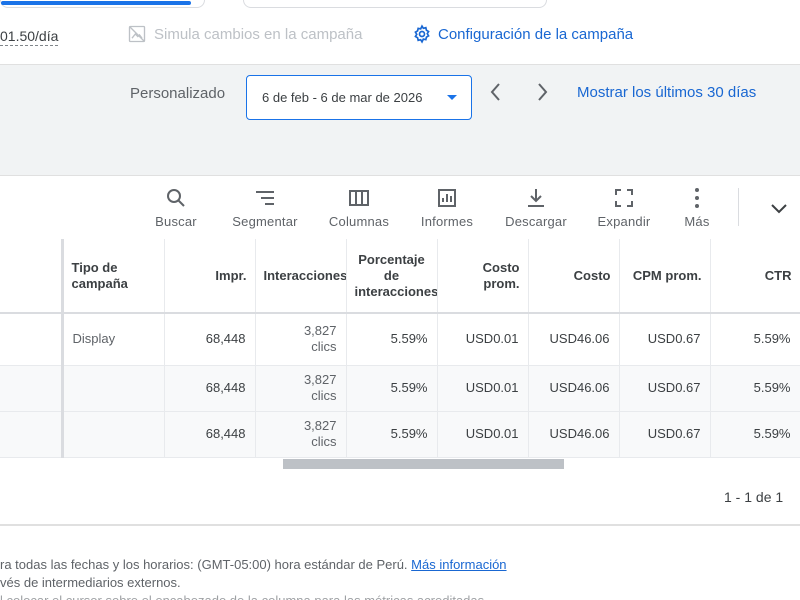 Image resolution: width=800 pixels, height=600 pixels. Describe the element at coordinates (574, 276) in the screenshot. I see `header-cost: Costo` at that location.